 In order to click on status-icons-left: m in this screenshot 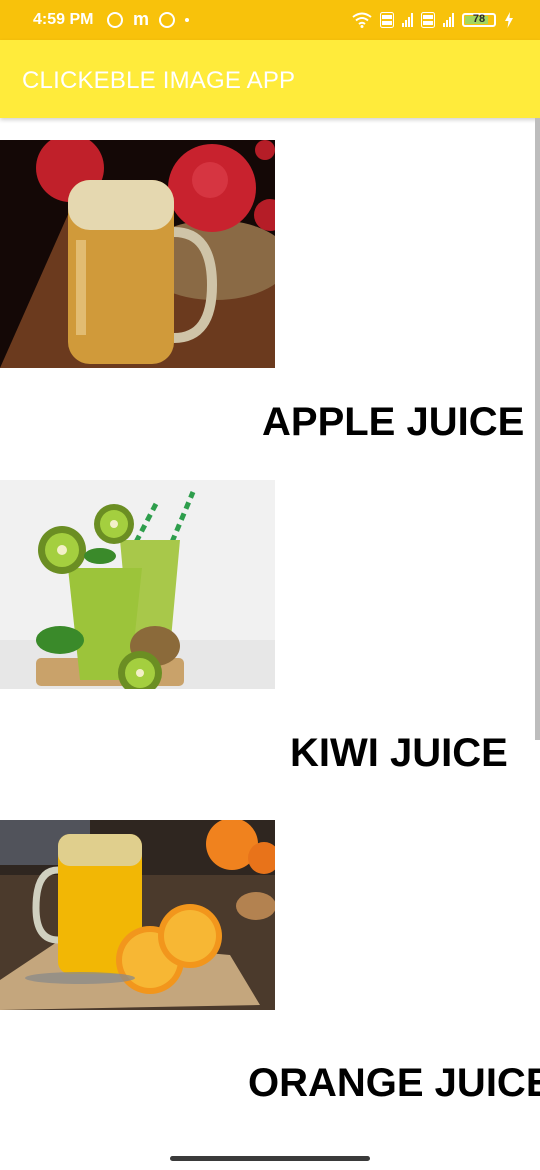, I will do `click(148, 19)`.